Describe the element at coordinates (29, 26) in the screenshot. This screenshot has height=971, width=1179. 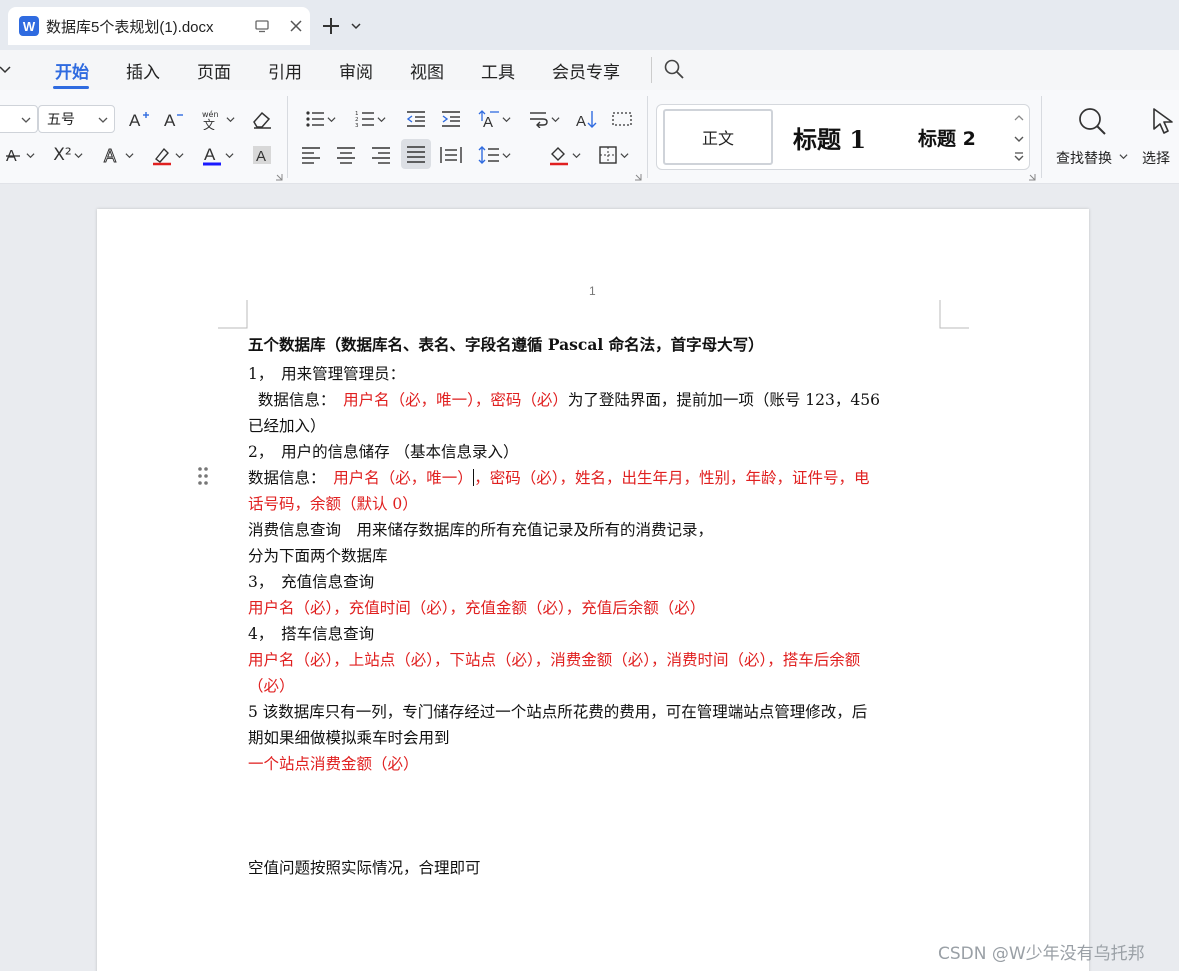
I see `word-doc-icon: W` at that location.